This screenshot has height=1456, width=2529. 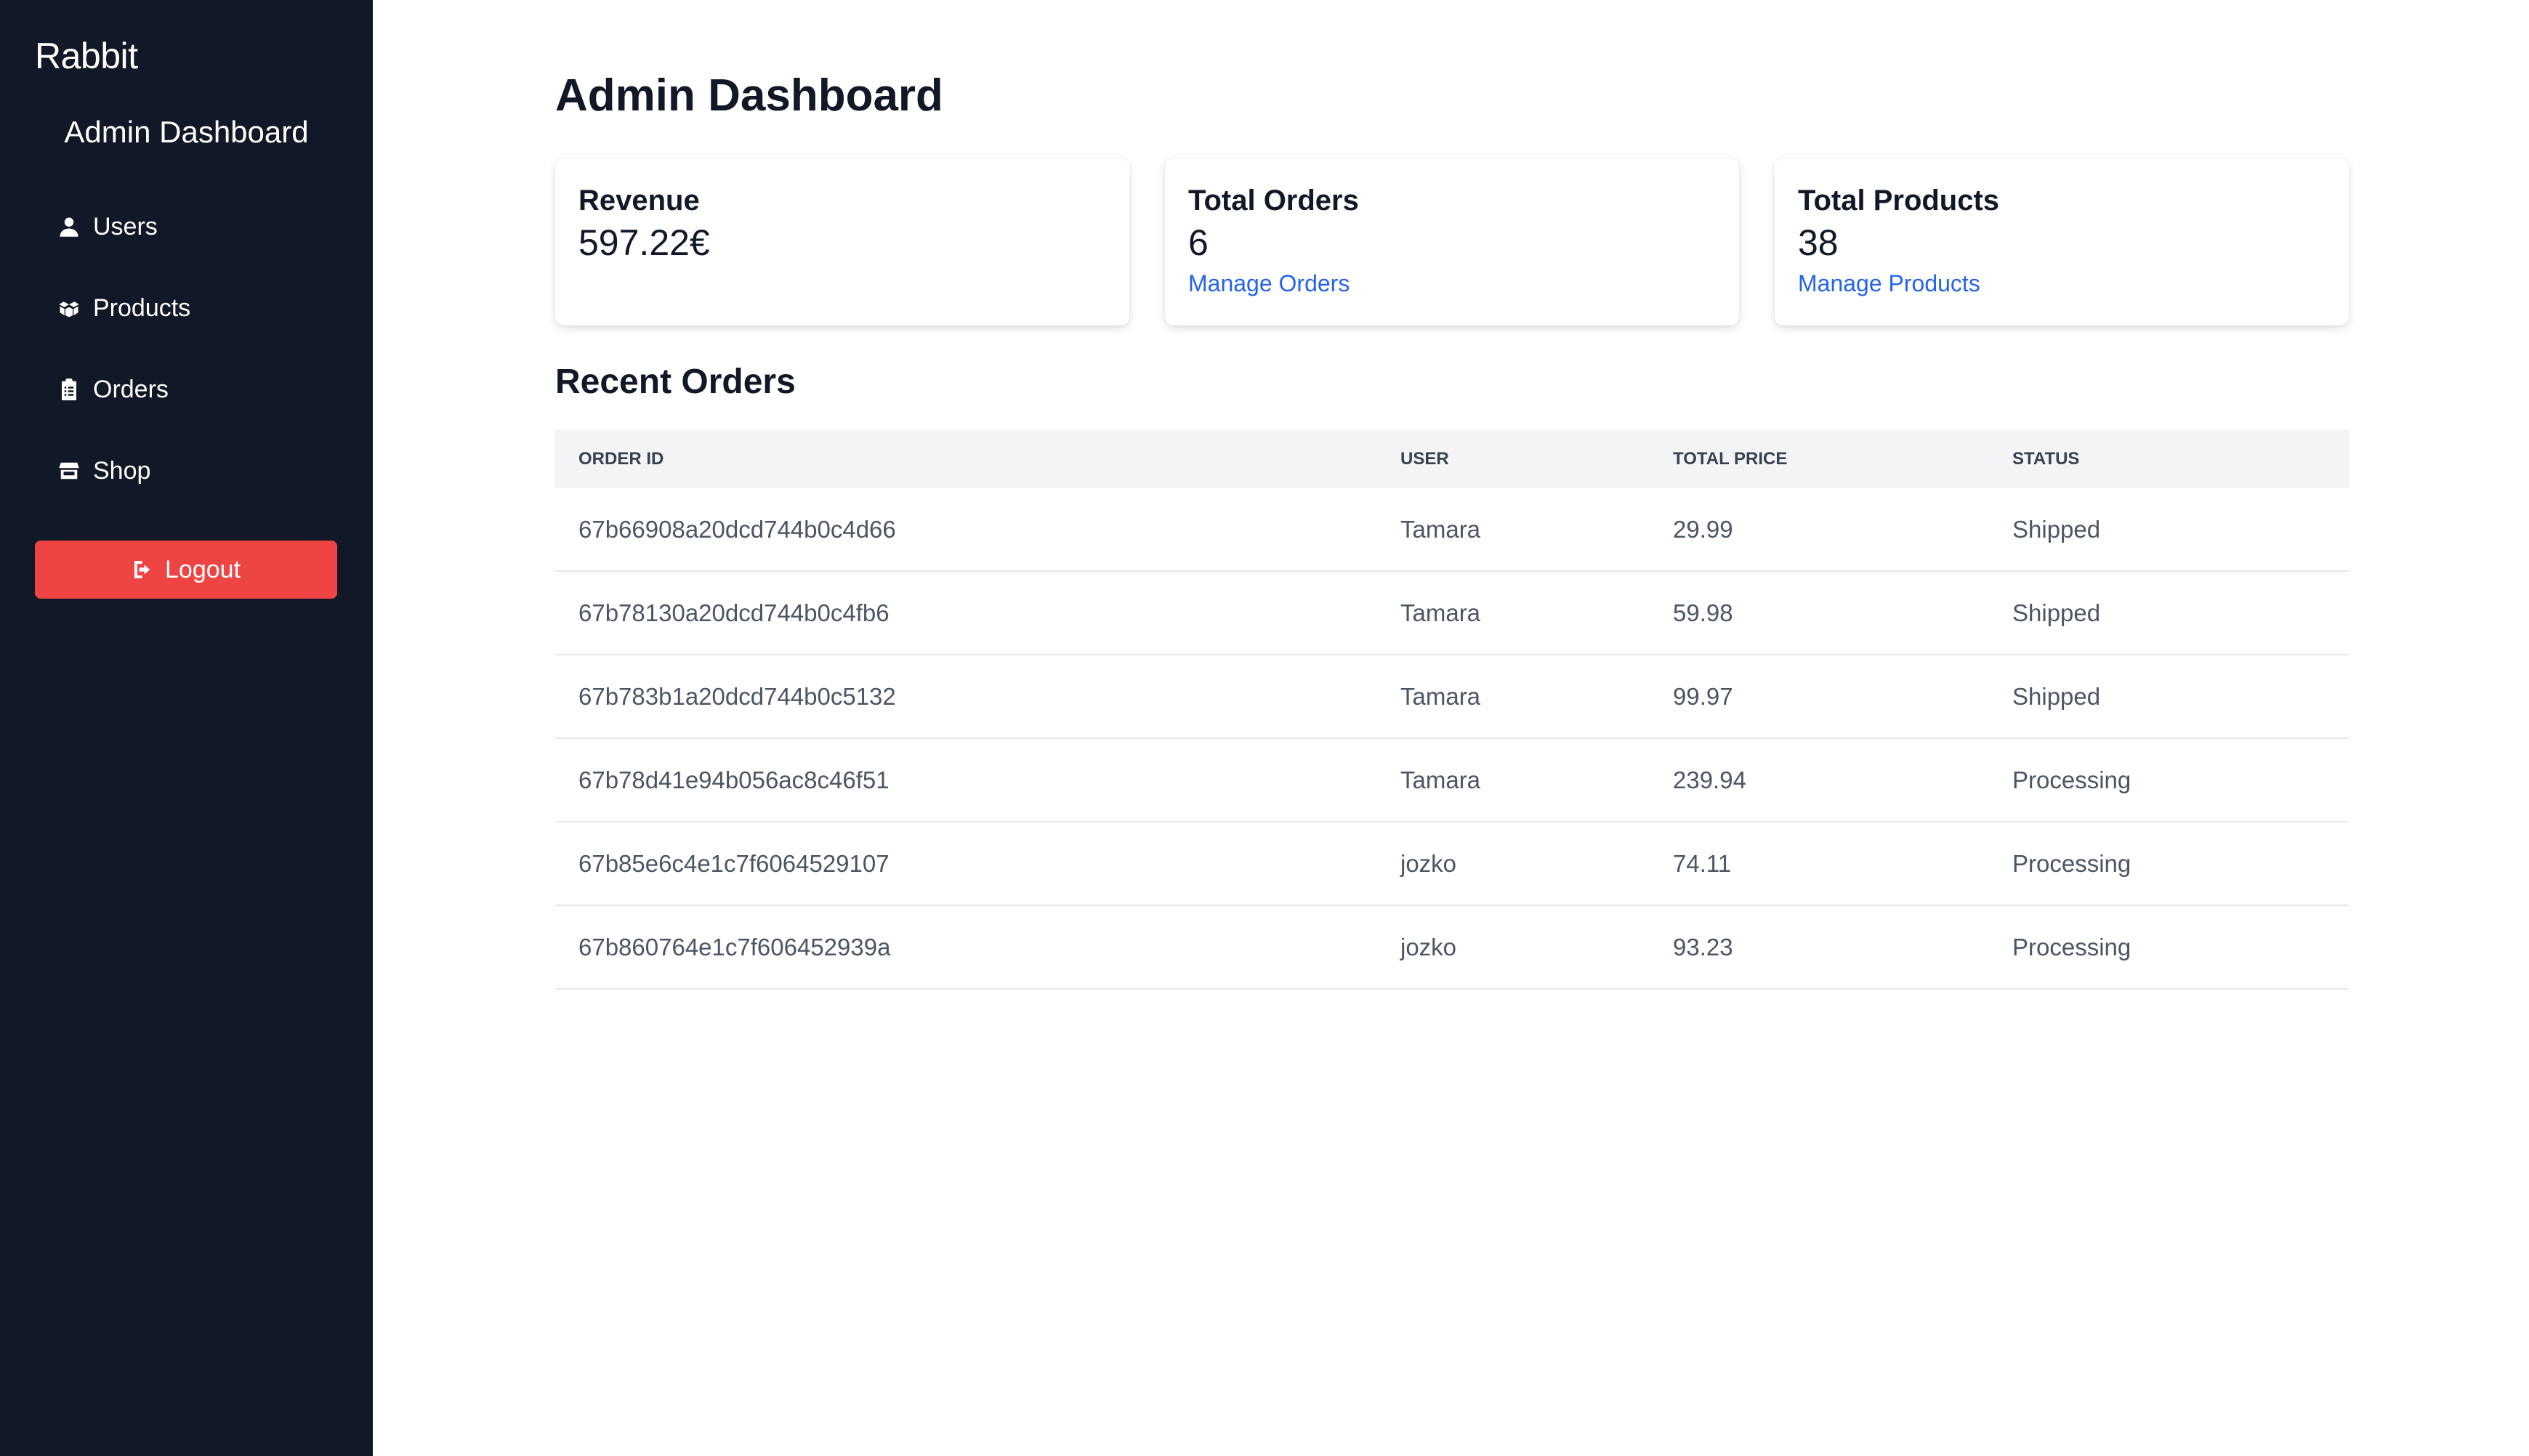 What do you see at coordinates (1819, 697) in the screenshot?
I see `total-price-cell: 99.97` at bounding box center [1819, 697].